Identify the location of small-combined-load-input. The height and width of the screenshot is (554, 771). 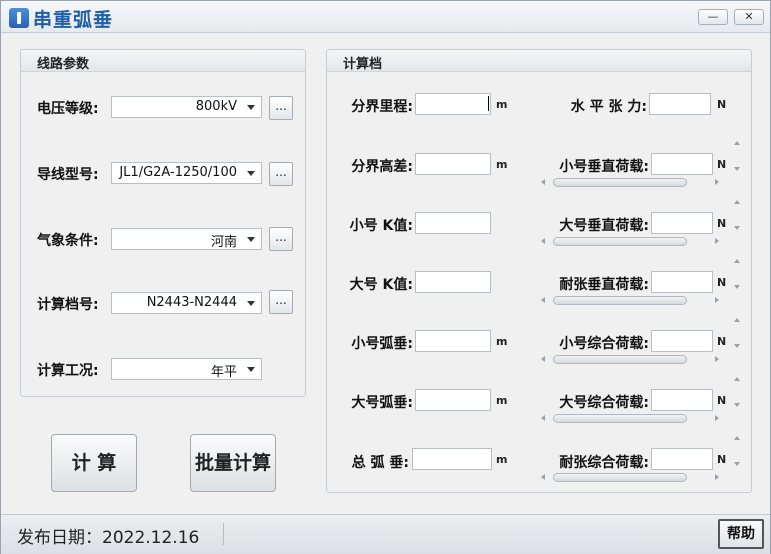
(682, 341).